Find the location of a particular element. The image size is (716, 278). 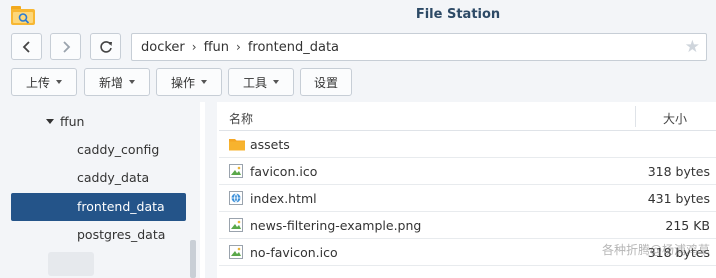

file-name: index.html is located at coordinates (283, 198).